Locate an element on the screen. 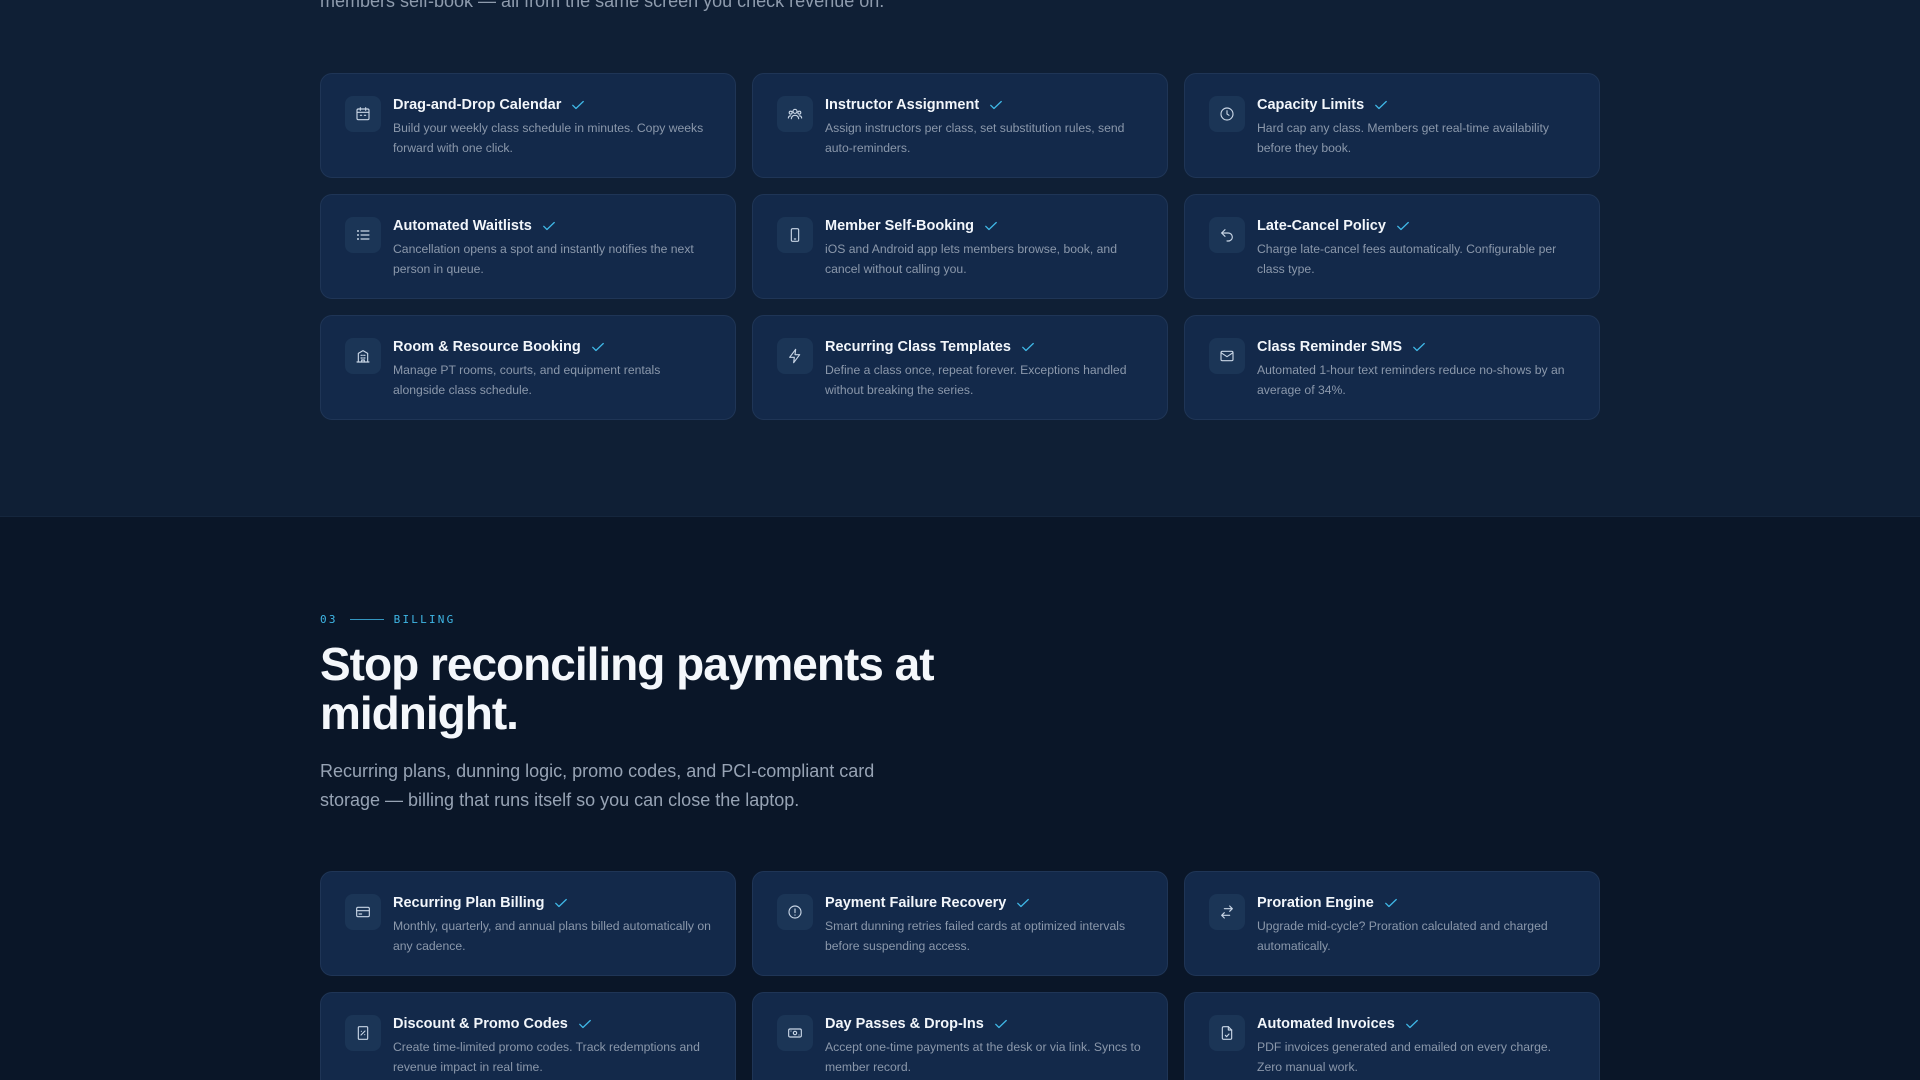 This screenshot has width=1920, height=1080. mail-icon is located at coordinates (1227, 356).